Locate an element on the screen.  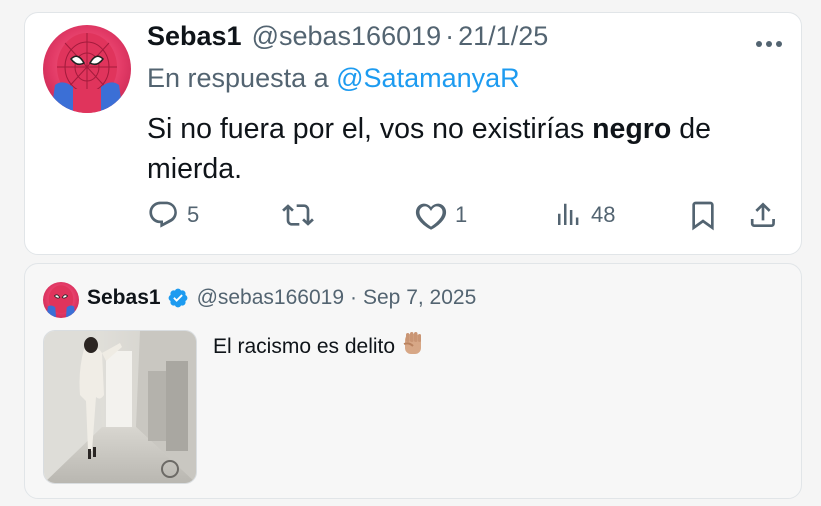
quote-avatar is located at coordinates (61, 300).